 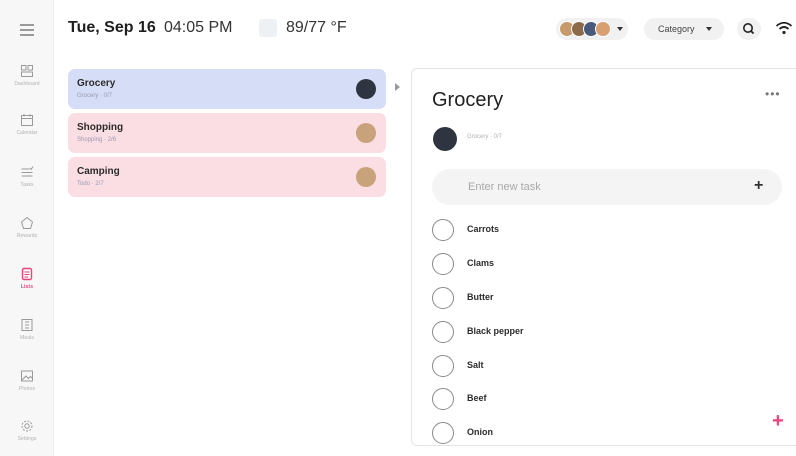 I want to click on rewards-icon, so click(x=27, y=222).